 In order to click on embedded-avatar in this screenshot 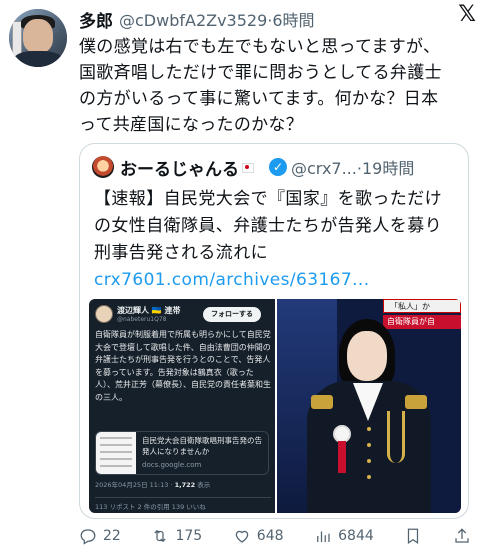, I will do `click(104, 314)`.